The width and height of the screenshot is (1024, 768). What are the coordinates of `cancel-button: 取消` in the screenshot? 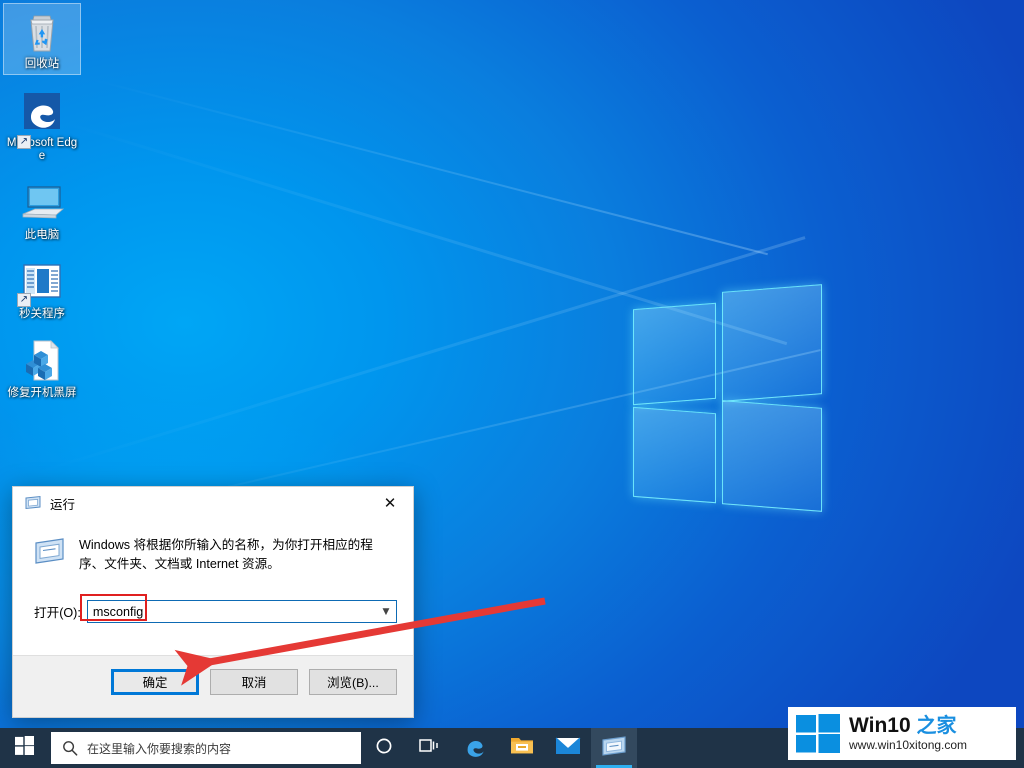 It's located at (254, 681).